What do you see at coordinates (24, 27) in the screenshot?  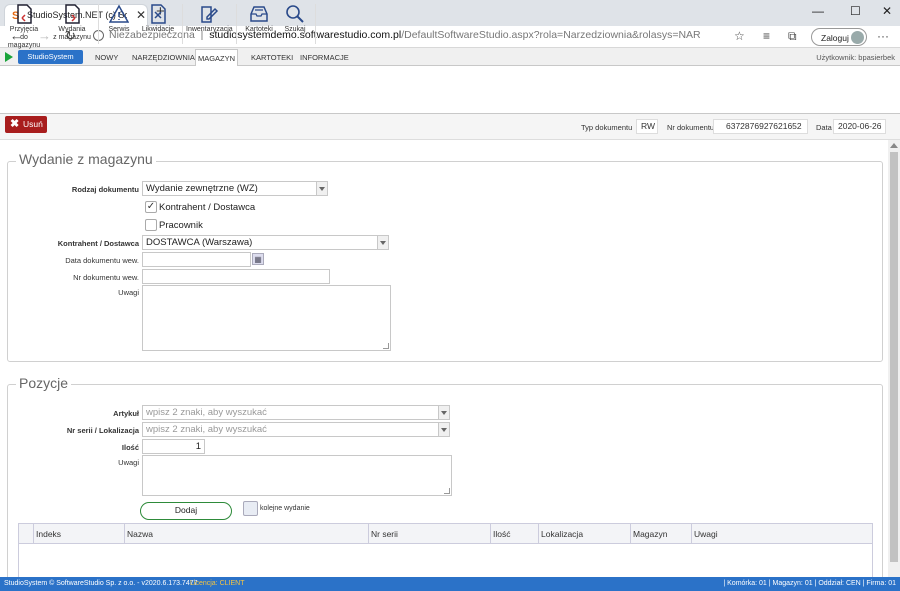 I see `ribbon-przyjecia-button: Przyjęcia do magazynu` at bounding box center [24, 27].